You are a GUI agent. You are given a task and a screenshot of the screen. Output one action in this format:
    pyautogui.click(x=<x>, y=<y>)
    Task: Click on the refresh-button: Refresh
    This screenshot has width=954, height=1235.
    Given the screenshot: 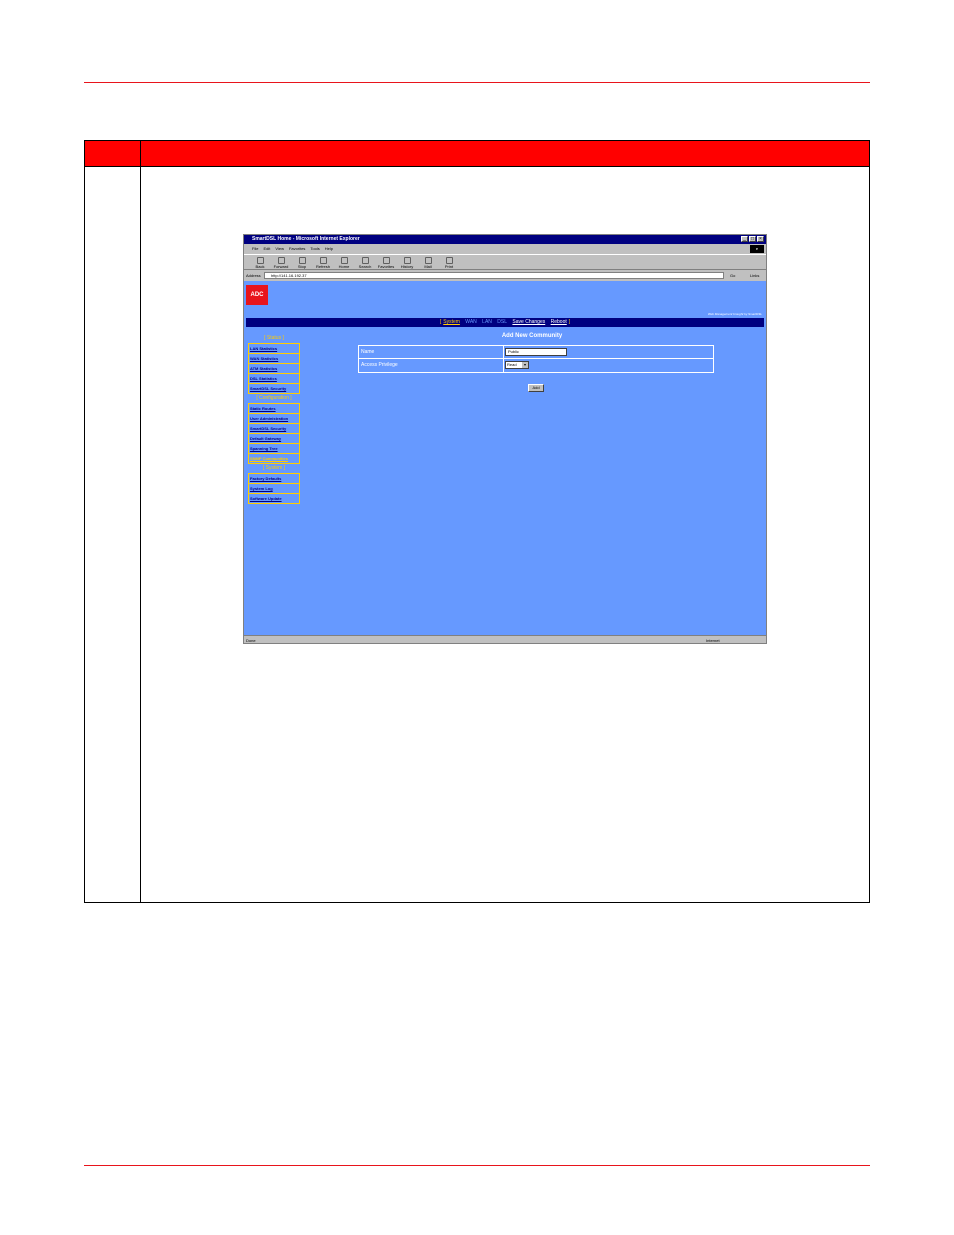 What is the action you would take?
    pyautogui.click(x=323, y=262)
    